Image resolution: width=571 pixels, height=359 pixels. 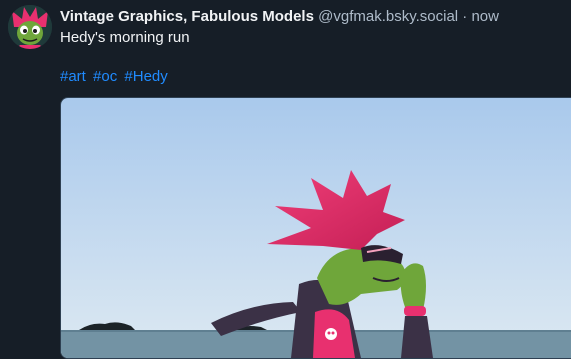 I want to click on author-name: Vintage Graphics, Fabulous Models, so click(x=187, y=16).